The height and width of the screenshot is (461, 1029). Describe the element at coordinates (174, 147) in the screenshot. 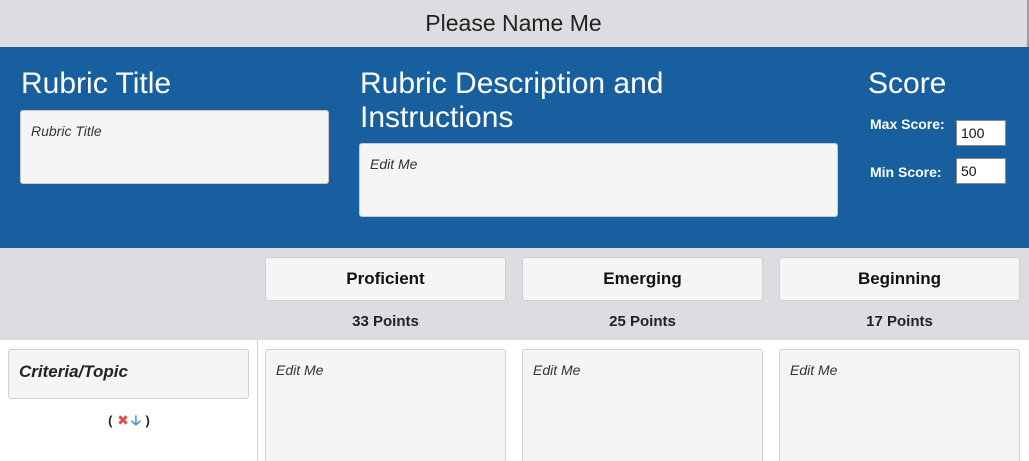

I see `rubric-title-field: Rubric Title` at that location.